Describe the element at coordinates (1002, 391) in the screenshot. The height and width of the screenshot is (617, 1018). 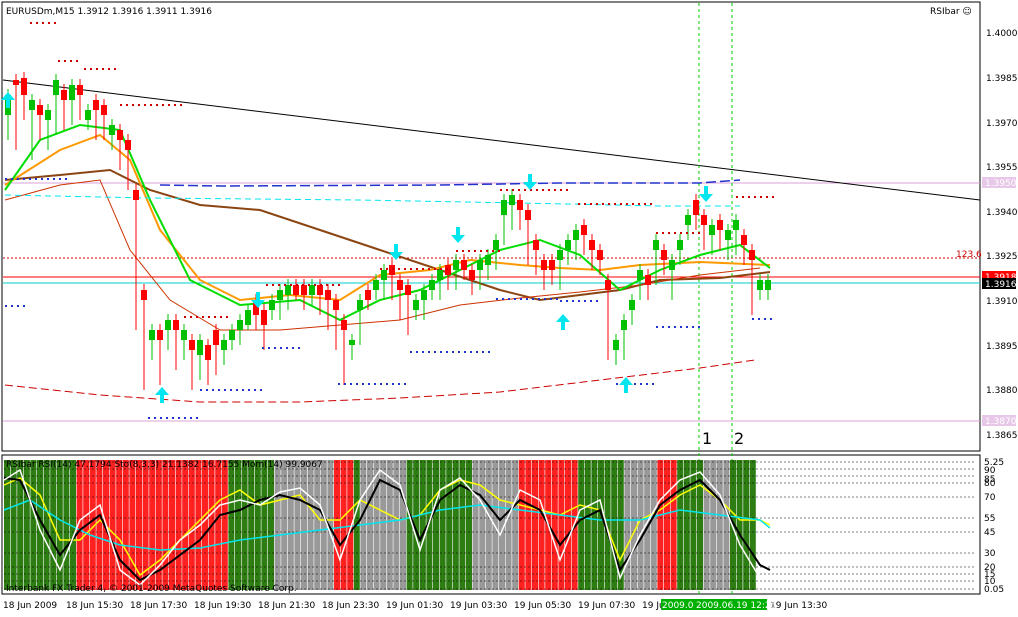
I see `price-tick: 1.3880` at that location.